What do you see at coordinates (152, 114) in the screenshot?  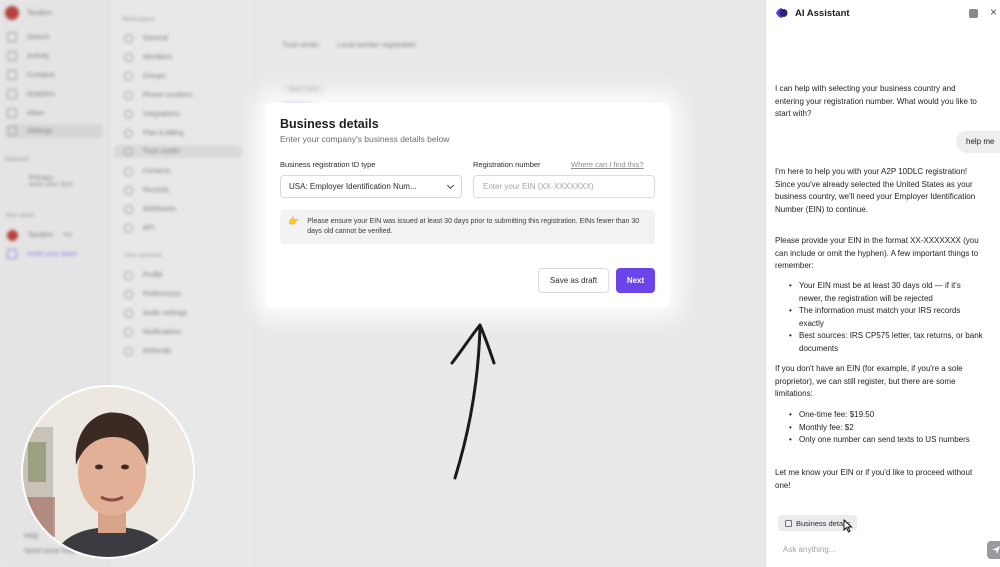 I see `settings-item-integrations: Integrations` at bounding box center [152, 114].